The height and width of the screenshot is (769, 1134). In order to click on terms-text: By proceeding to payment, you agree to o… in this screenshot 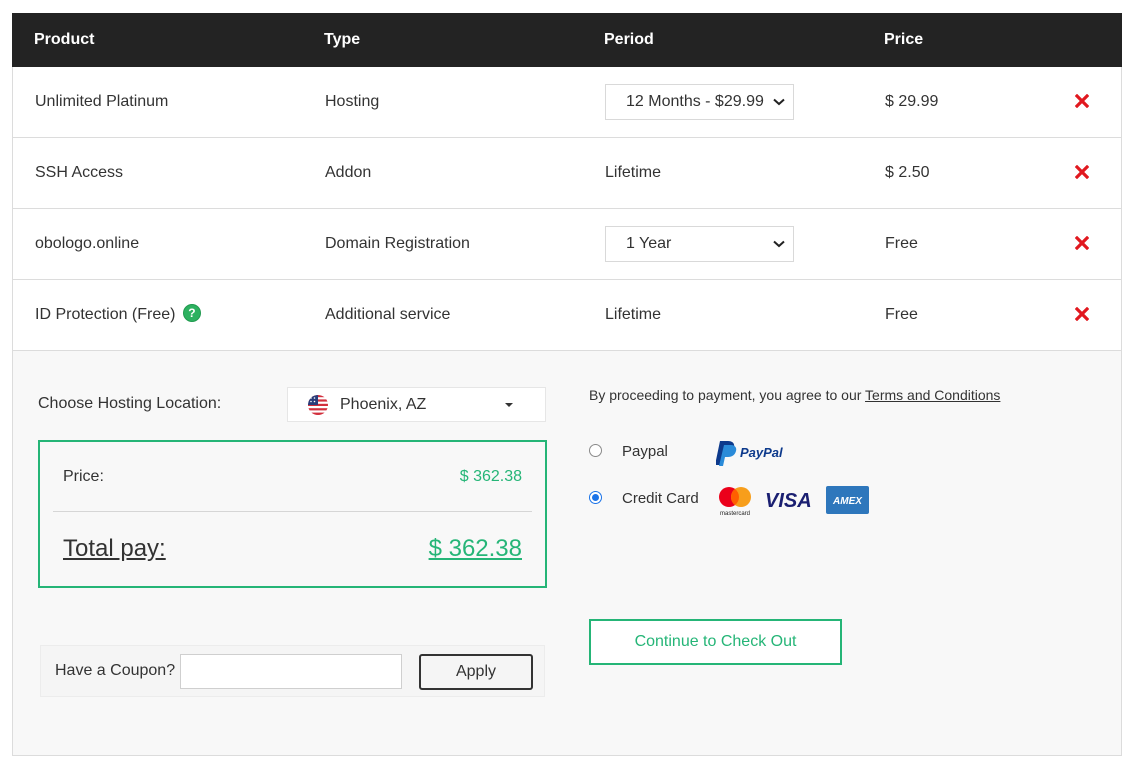, I will do `click(794, 395)`.